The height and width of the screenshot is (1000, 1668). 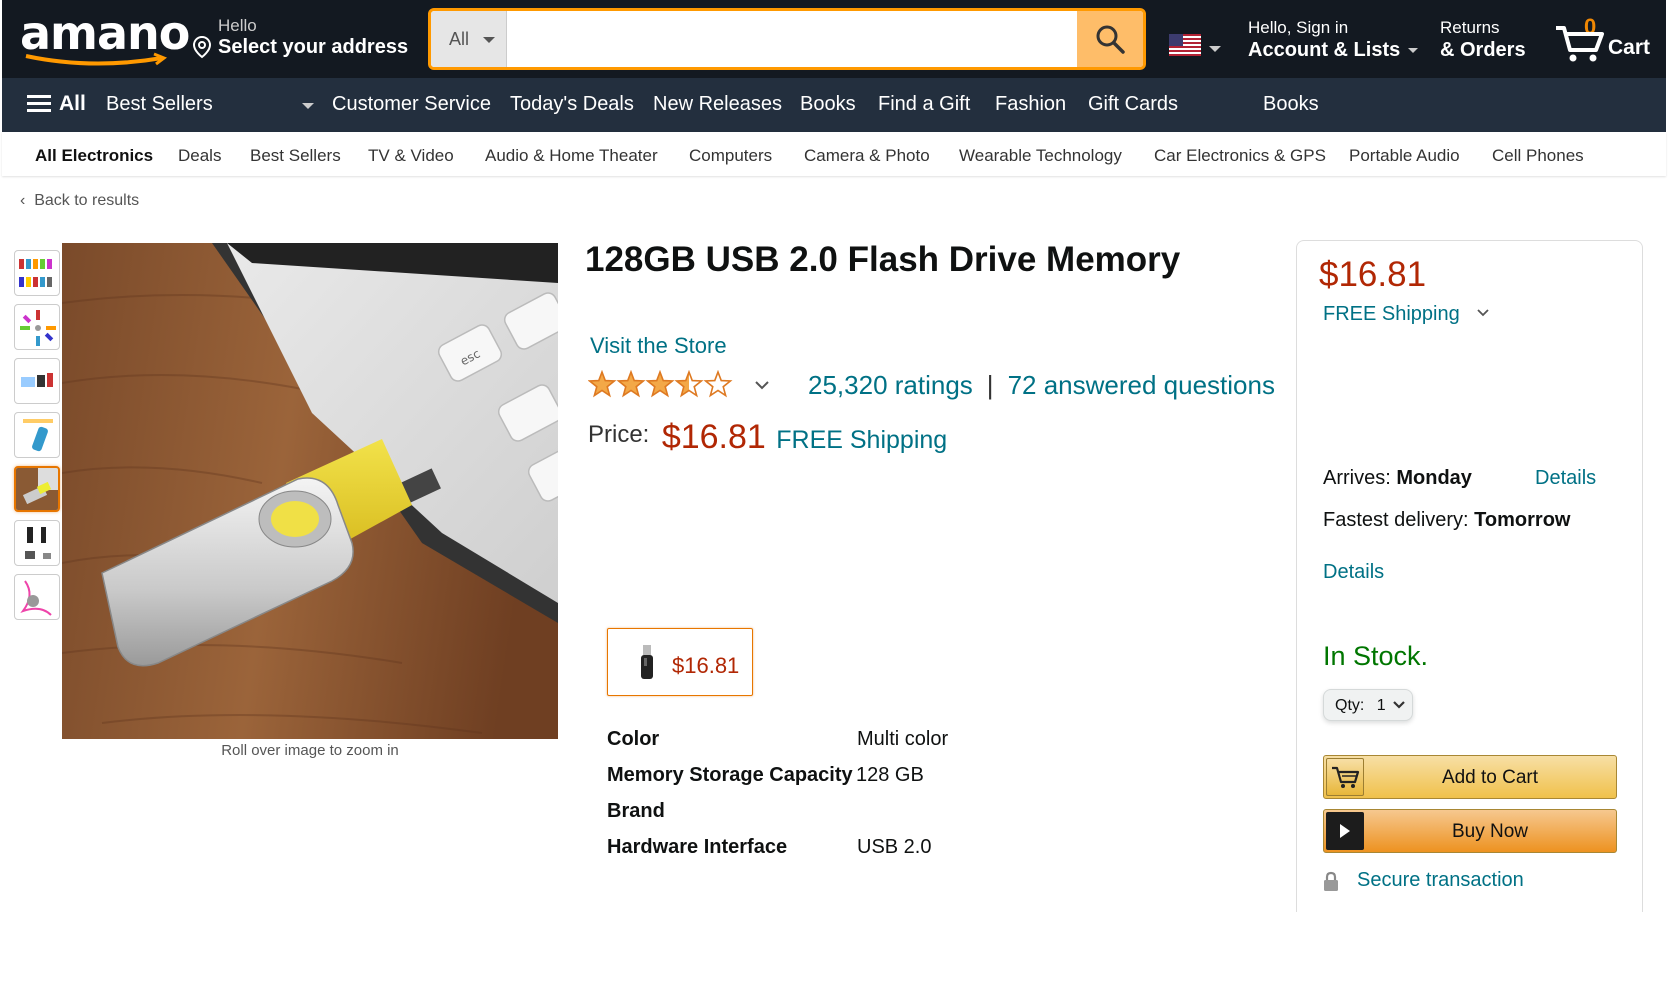 What do you see at coordinates (1298, 27) in the screenshot?
I see `sign-in-greeting: Hello, Sign in` at bounding box center [1298, 27].